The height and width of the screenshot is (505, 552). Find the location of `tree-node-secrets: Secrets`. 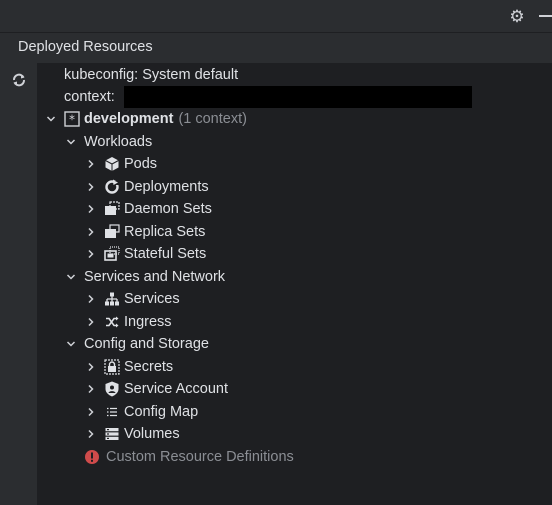

tree-node-secrets: Secrets is located at coordinates (128, 367).